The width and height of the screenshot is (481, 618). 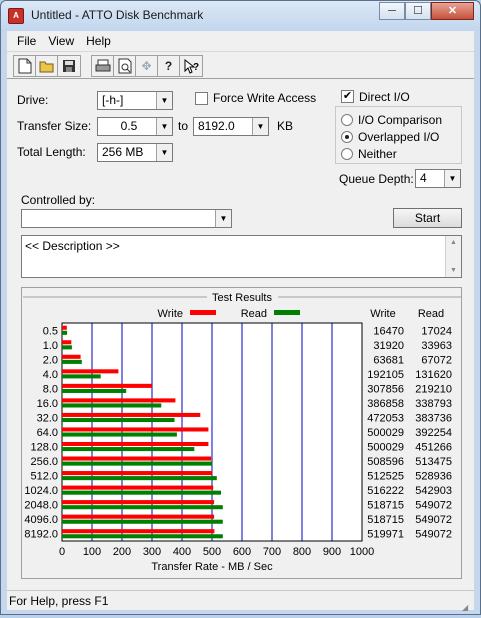 I want to click on menu-view: View, so click(x=61, y=41).